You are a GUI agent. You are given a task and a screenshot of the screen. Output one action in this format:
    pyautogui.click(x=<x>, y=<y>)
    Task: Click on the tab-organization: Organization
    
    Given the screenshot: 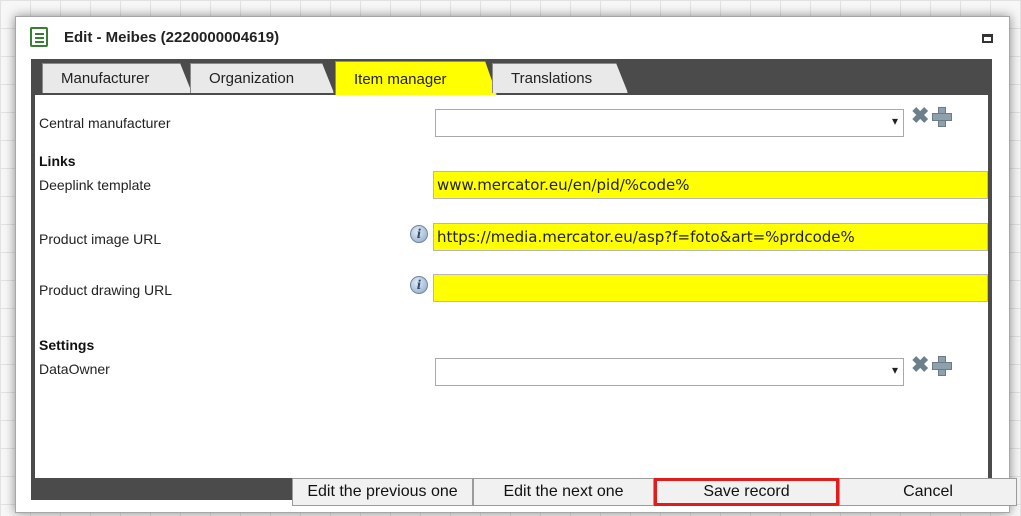 What is the action you would take?
    pyautogui.click(x=262, y=78)
    